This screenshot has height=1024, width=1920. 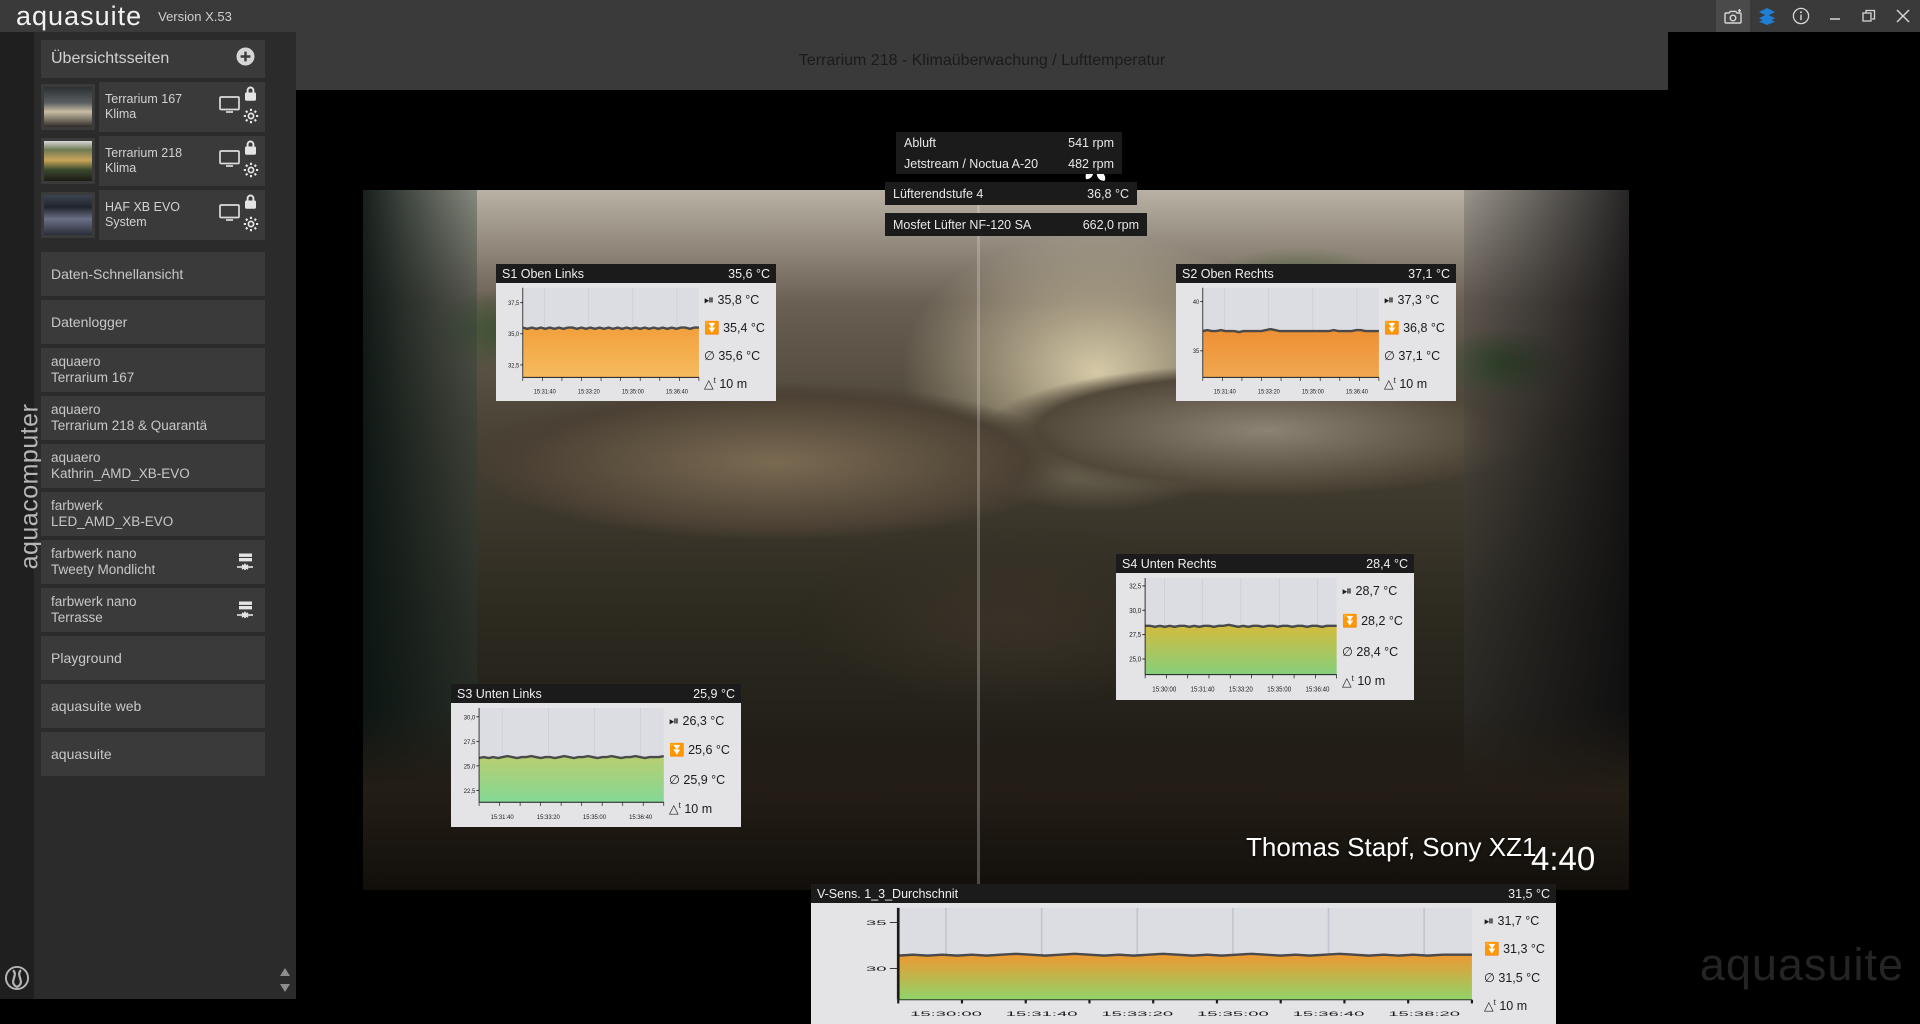 What do you see at coordinates (920, 142) in the screenshot?
I see `label-text: Abluft` at bounding box center [920, 142].